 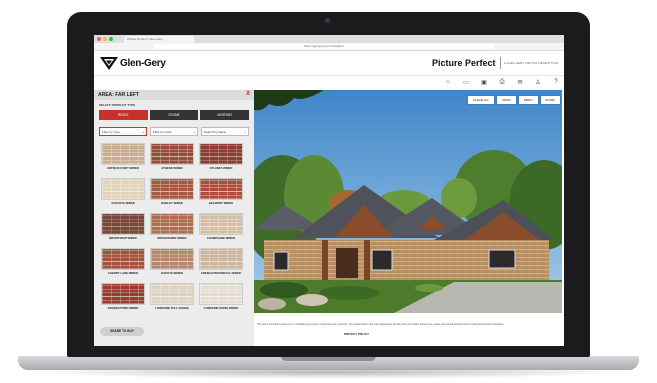 I want to click on swatch-item: AUGUSTA WIRED, so click(x=123, y=194).